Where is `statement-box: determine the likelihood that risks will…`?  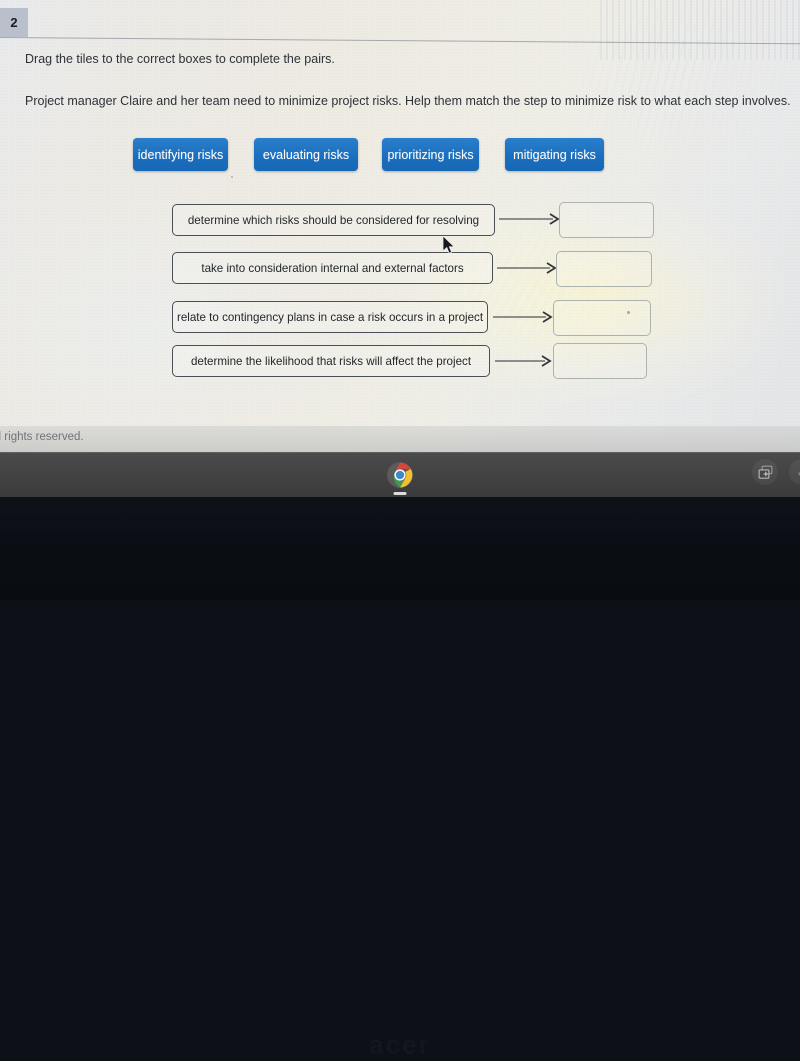 statement-box: determine the likelihood that risks will… is located at coordinates (331, 361).